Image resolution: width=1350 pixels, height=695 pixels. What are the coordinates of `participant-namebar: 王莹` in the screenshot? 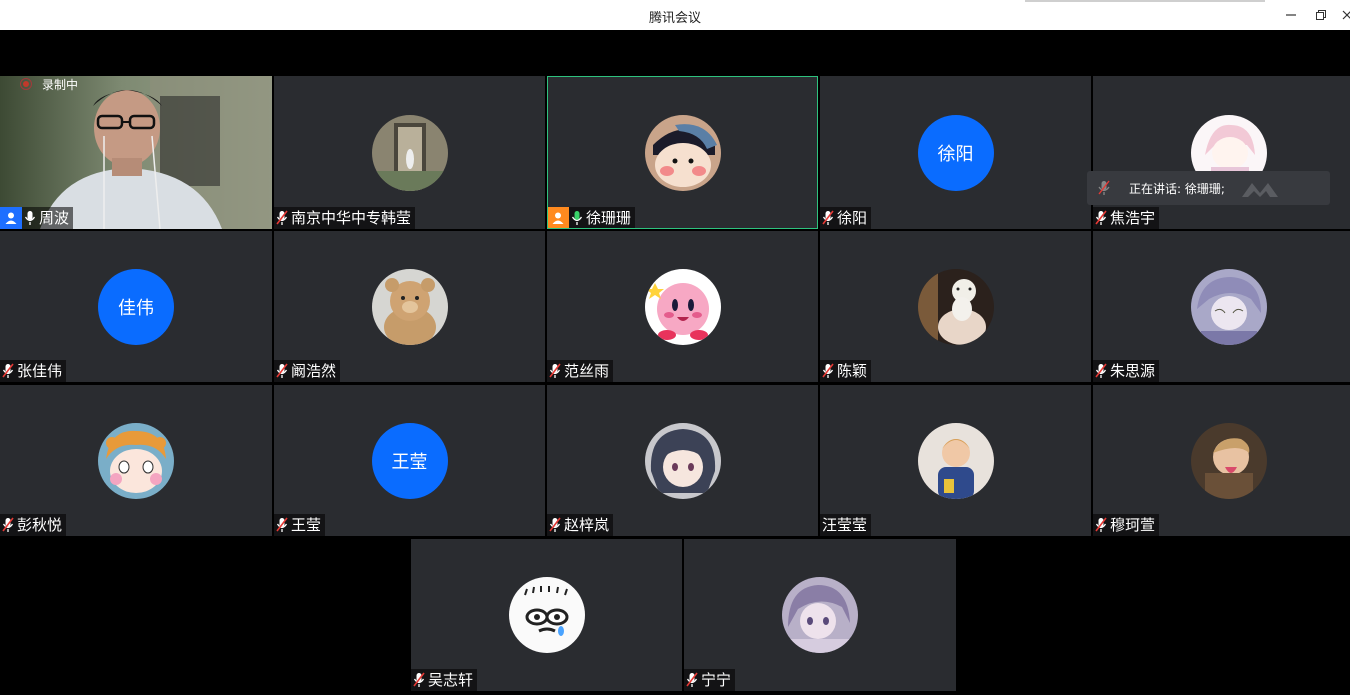 It's located at (300, 525).